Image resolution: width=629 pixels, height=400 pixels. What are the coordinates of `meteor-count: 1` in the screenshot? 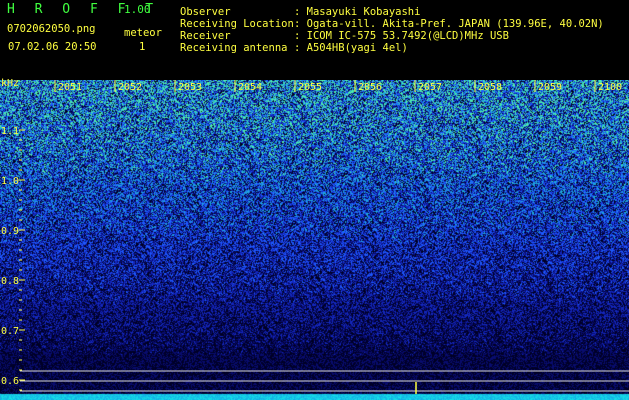 It's located at (142, 47).